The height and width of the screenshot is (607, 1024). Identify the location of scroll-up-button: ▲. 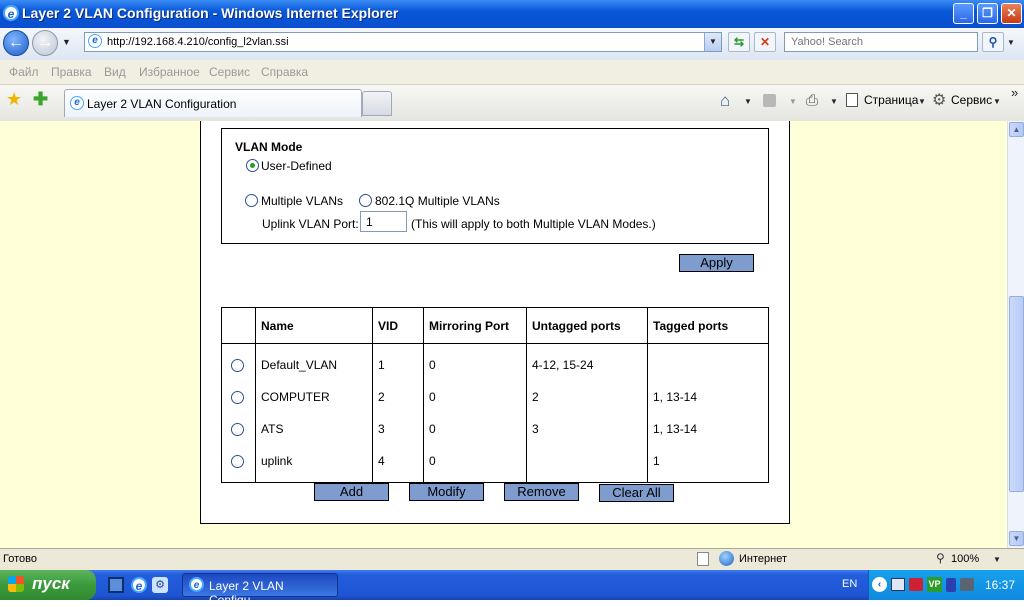
(1016, 129).